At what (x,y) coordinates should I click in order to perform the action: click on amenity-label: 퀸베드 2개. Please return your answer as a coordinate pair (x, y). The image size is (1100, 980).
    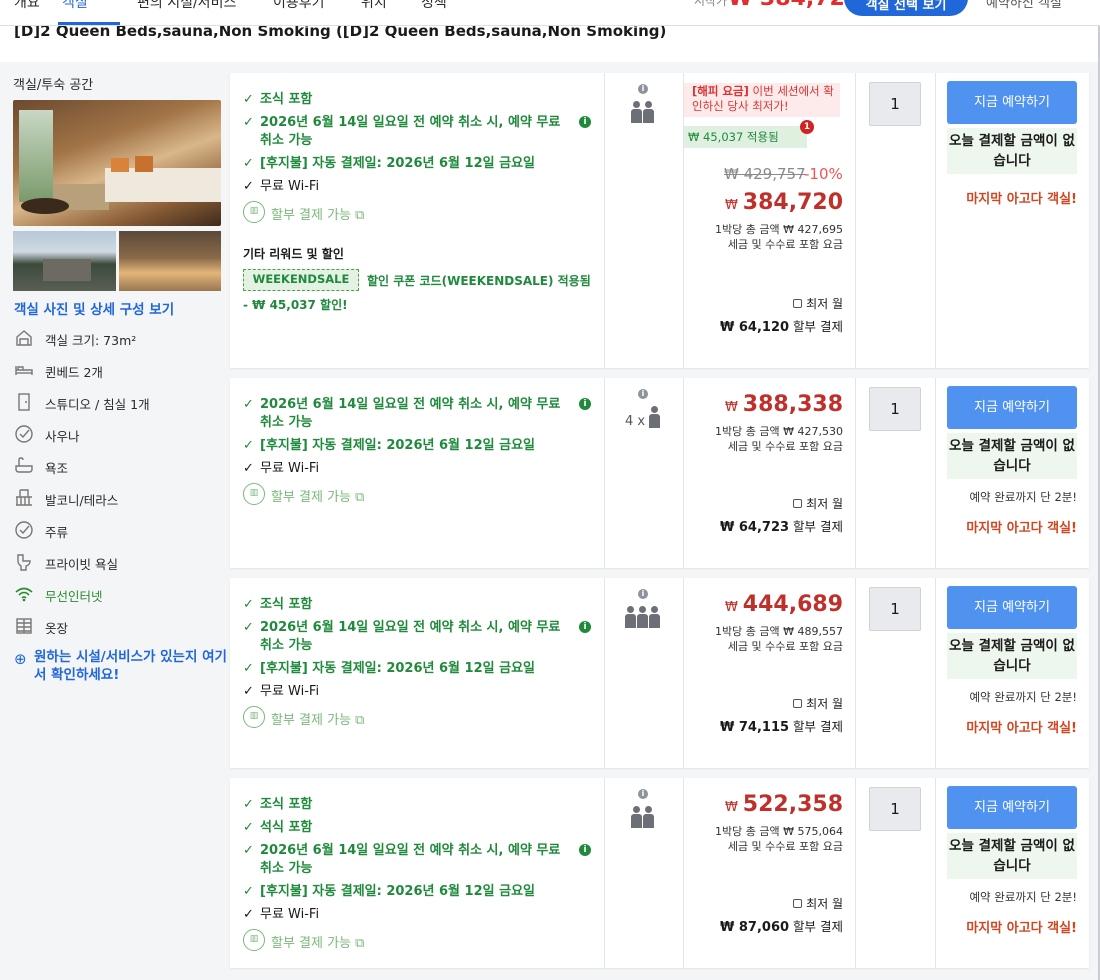
    Looking at the image, I should click on (74, 372).